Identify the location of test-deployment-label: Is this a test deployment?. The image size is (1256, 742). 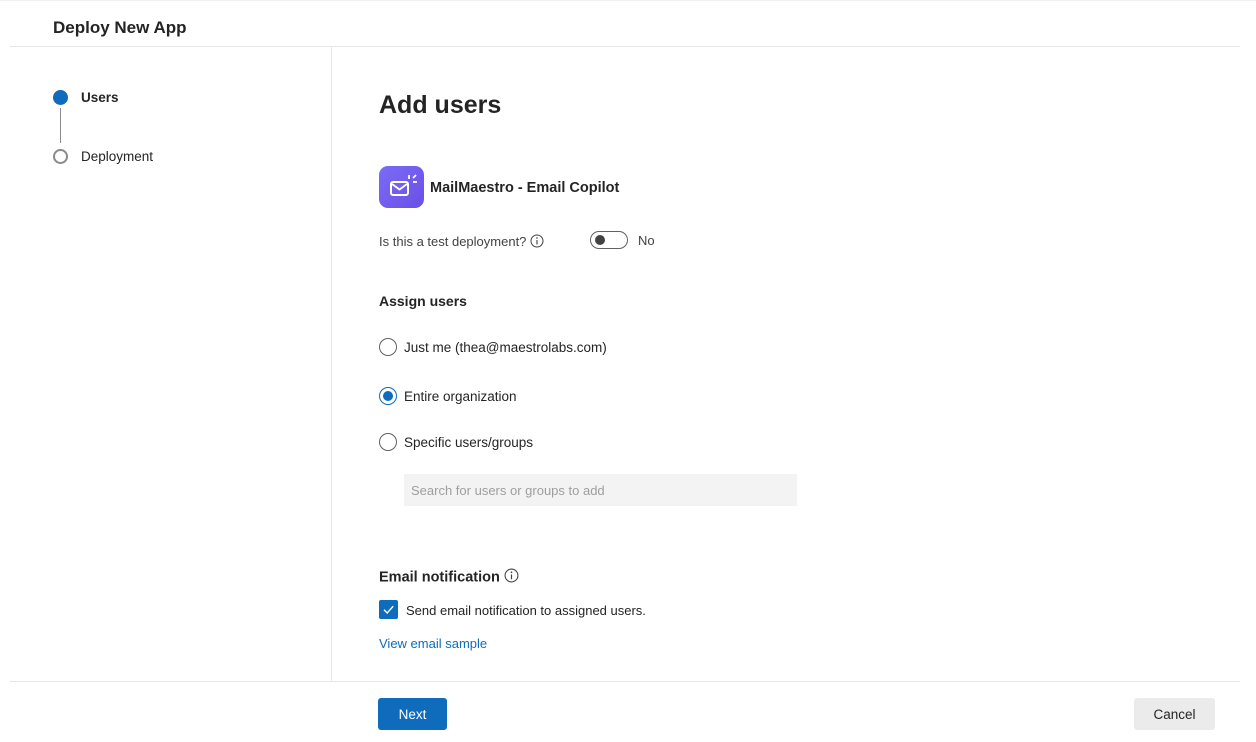
(453, 241).